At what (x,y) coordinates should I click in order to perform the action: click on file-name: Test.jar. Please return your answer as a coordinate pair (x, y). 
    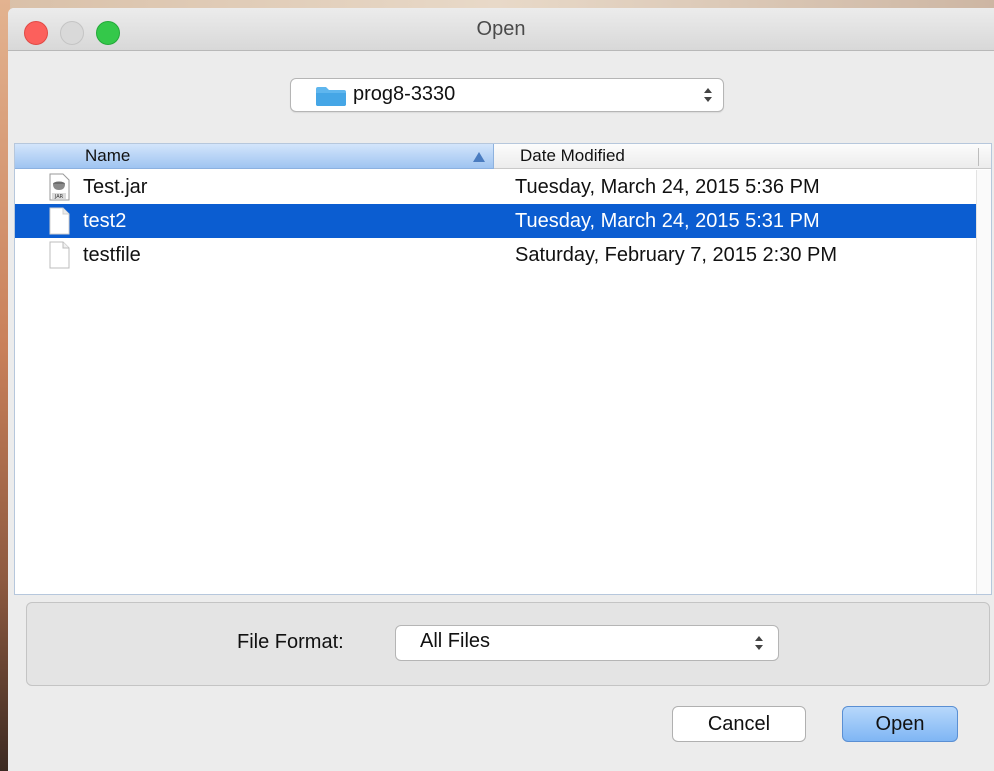
    Looking at the image, I should click on (115, 187).